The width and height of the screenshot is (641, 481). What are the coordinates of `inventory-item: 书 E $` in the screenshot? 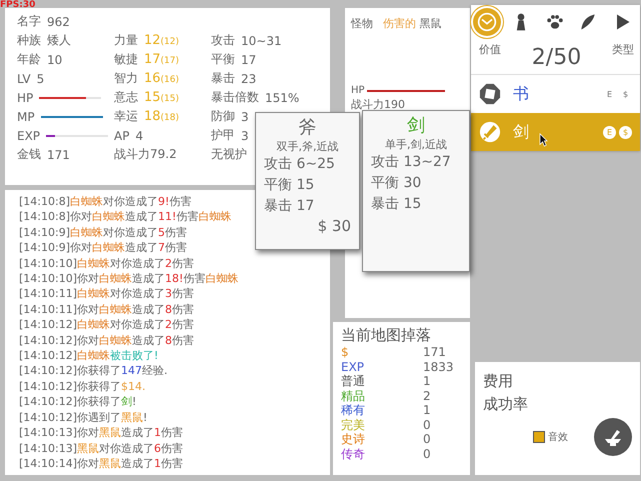 It's located at (555, 94).